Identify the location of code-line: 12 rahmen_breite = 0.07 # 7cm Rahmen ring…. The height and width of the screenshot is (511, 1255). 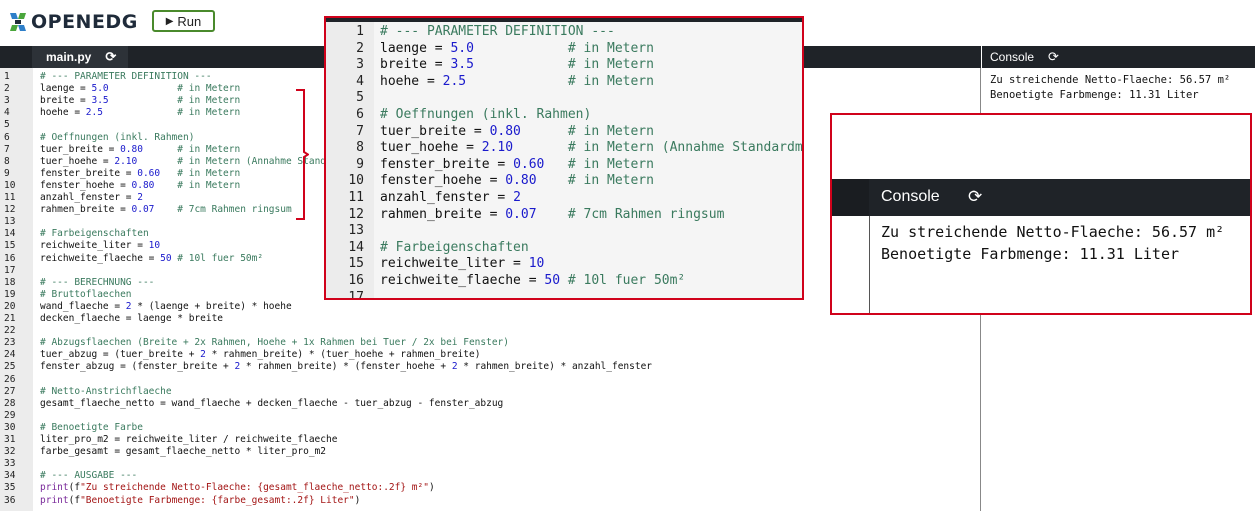
(564, 215).